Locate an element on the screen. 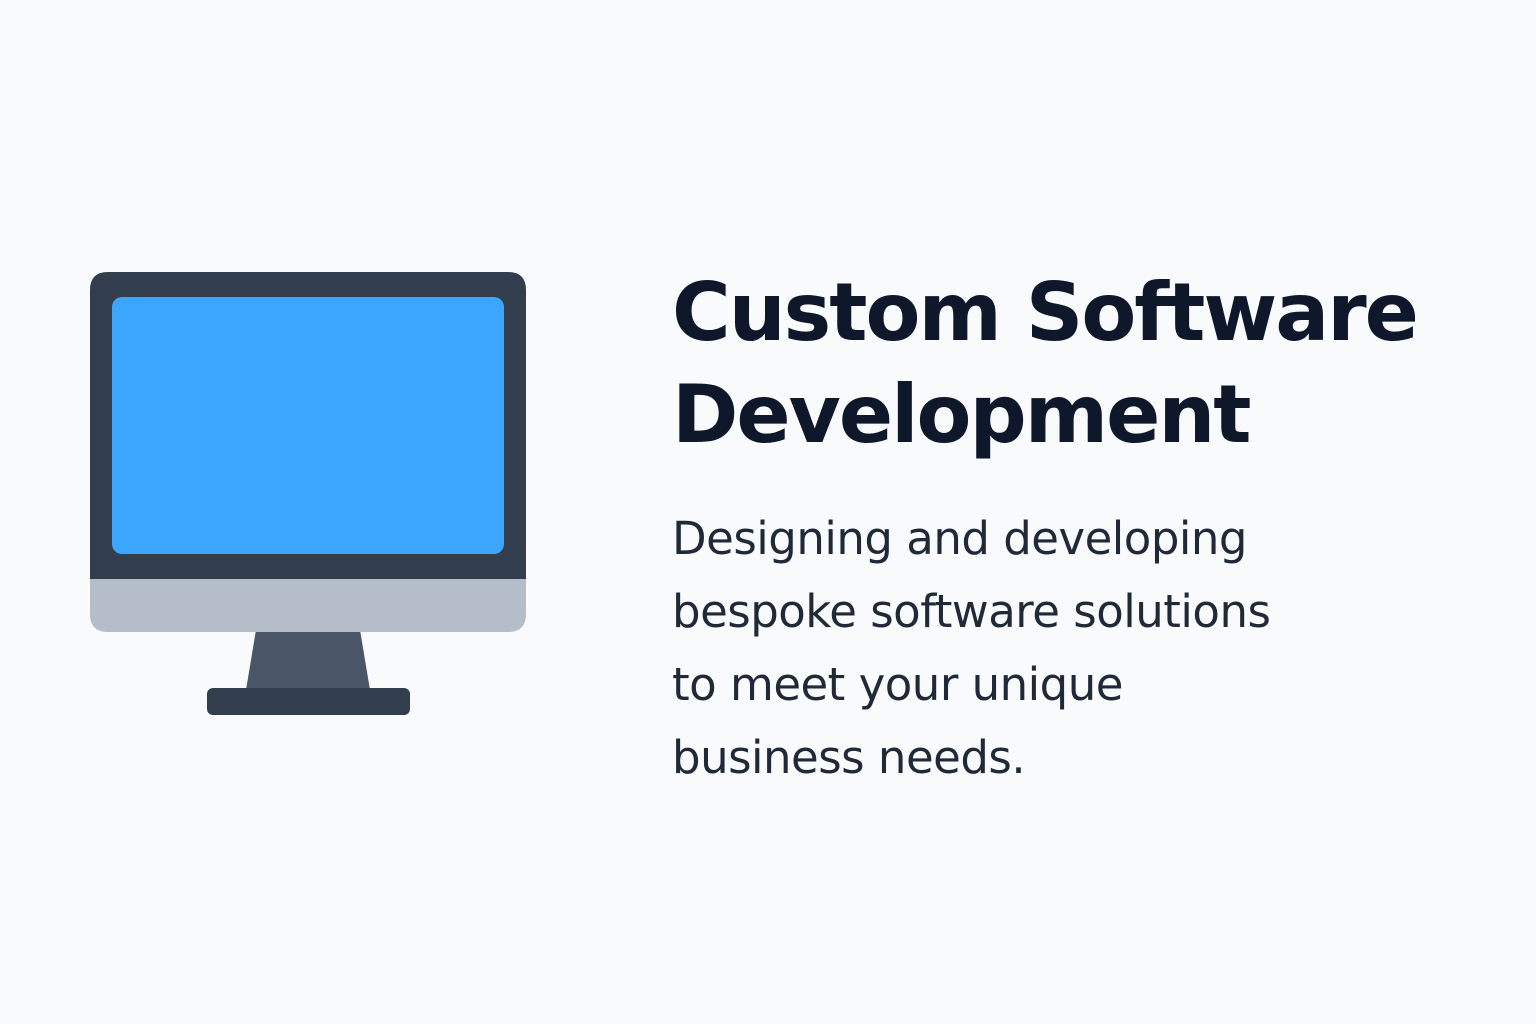 The width and height of the screenshot is (1536, 1024). monitor-screen is located at coordinates (308, 425).